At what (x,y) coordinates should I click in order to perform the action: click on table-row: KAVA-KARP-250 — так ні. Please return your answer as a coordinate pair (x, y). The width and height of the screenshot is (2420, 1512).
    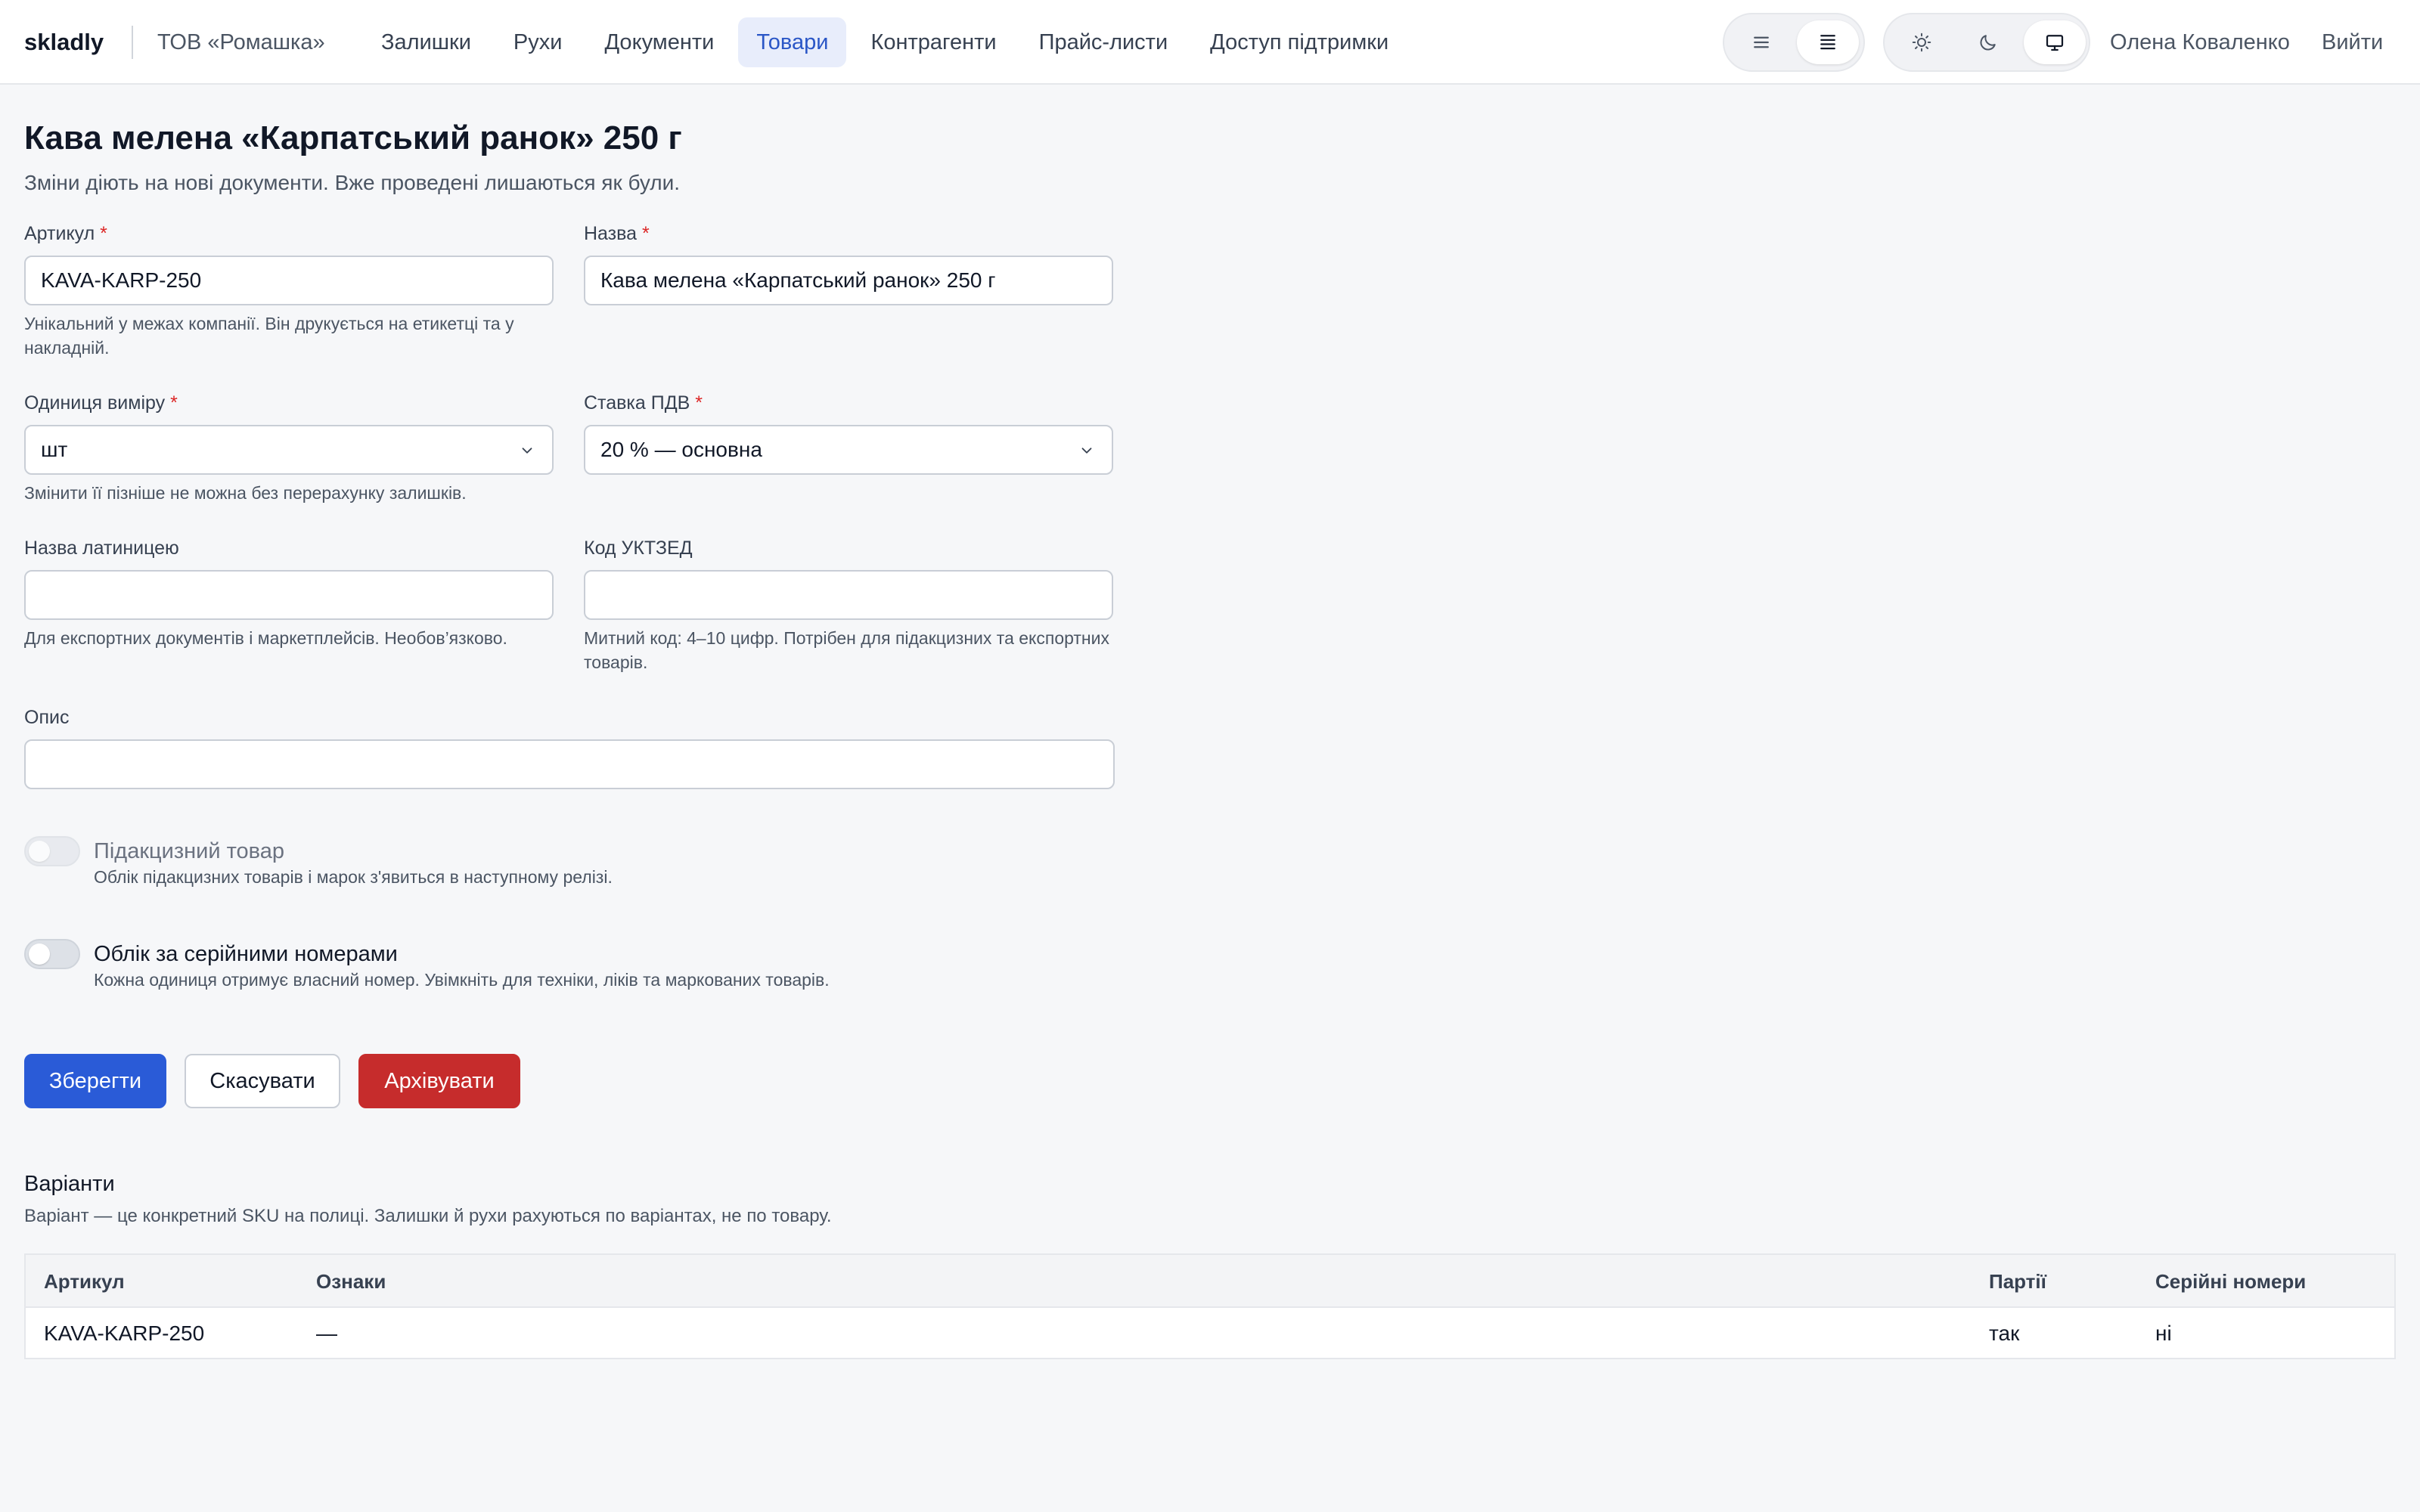
    Looking at the image, I should click on (1210, 1334).